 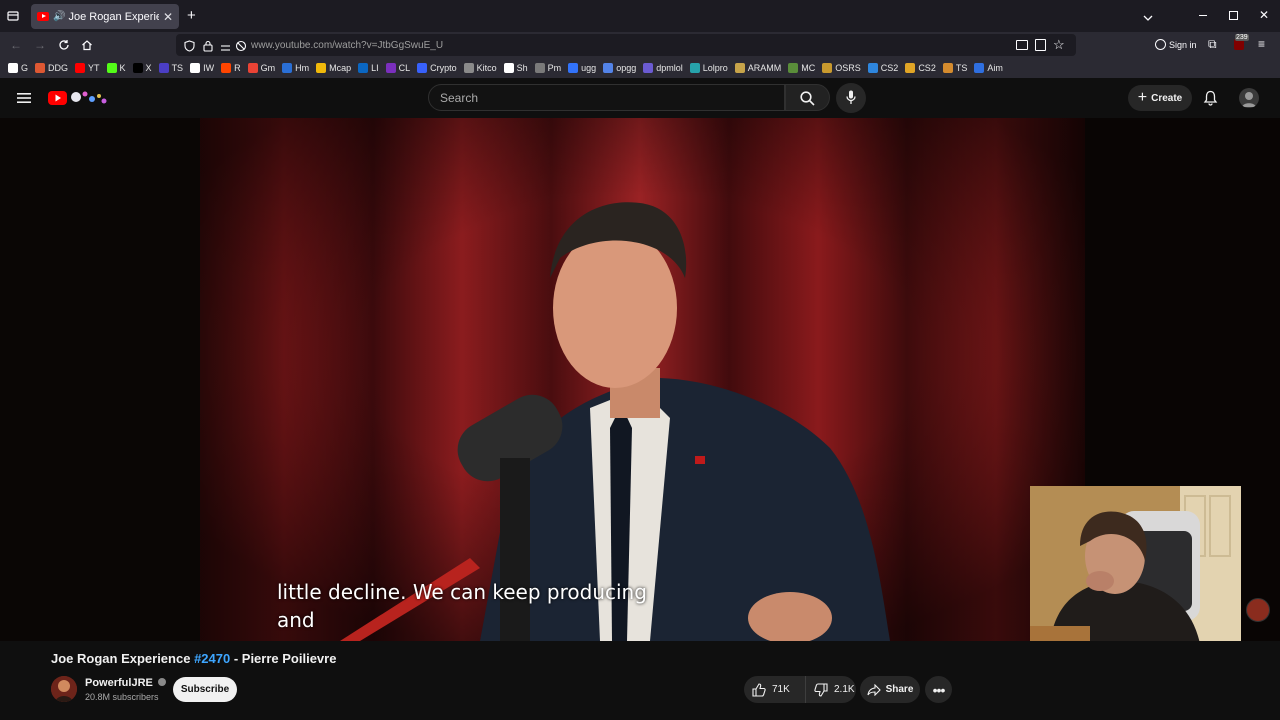 I want to click on bookmark-item: ARAMM, so click(x=757, y=68).